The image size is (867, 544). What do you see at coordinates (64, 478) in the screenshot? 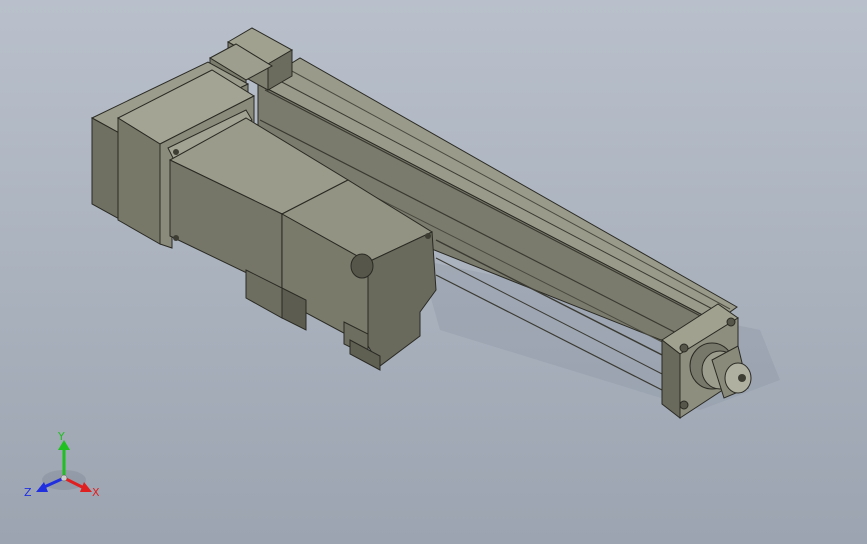
I see `triad-origin` at bounding box center [64, 478].